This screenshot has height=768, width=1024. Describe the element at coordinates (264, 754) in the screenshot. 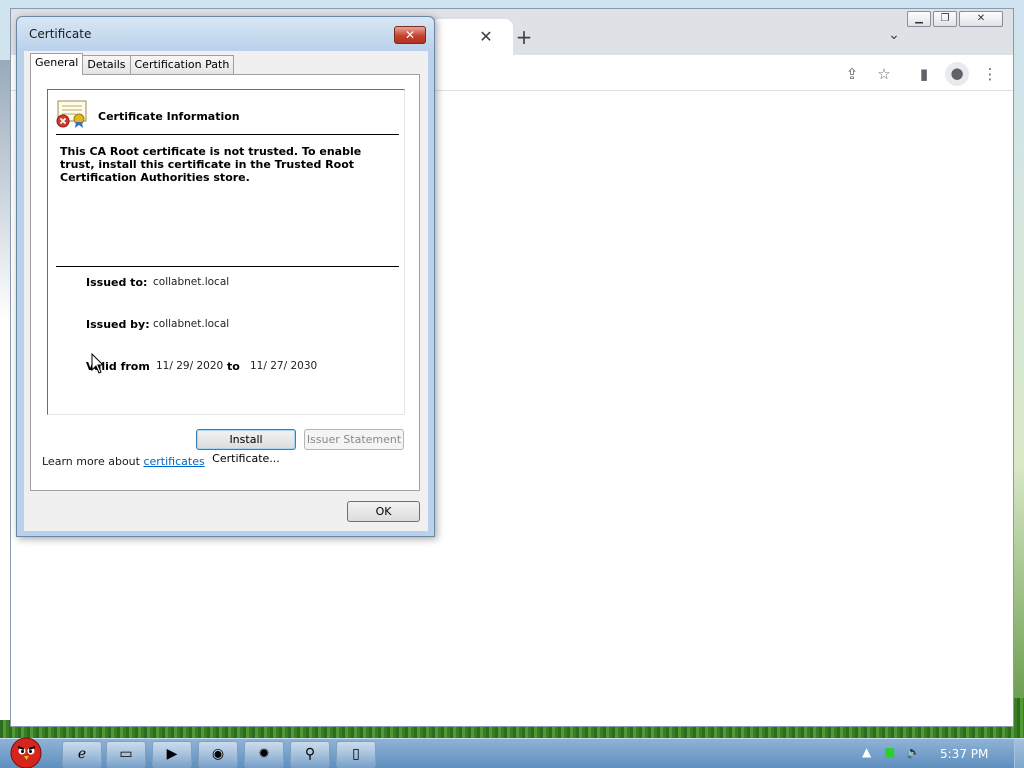

I see `settings-icon: ✹` at that location.